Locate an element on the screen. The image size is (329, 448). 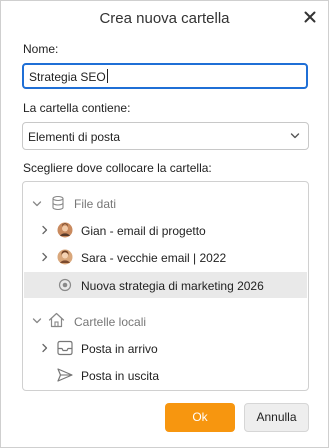
tree-item-label: Posta in uscita is located at coordinates (120, 376).